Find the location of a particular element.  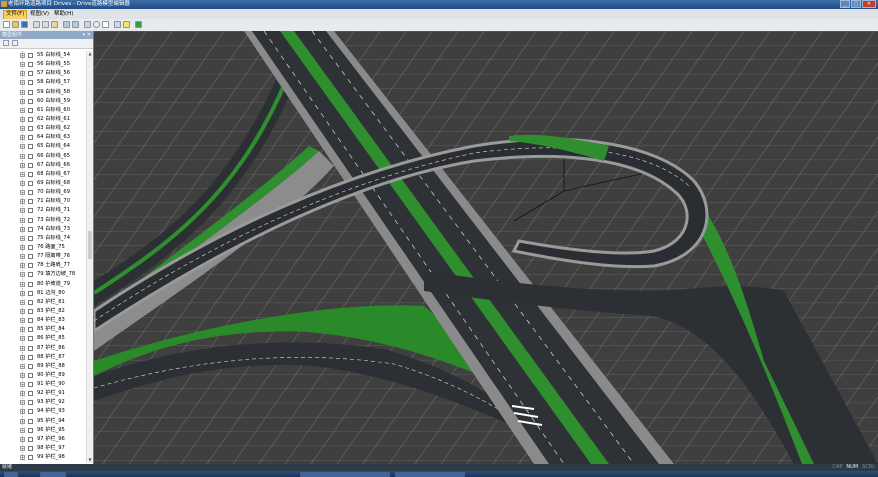

tree-item: +73 白标线_72 is located at coordinates (43, 220).